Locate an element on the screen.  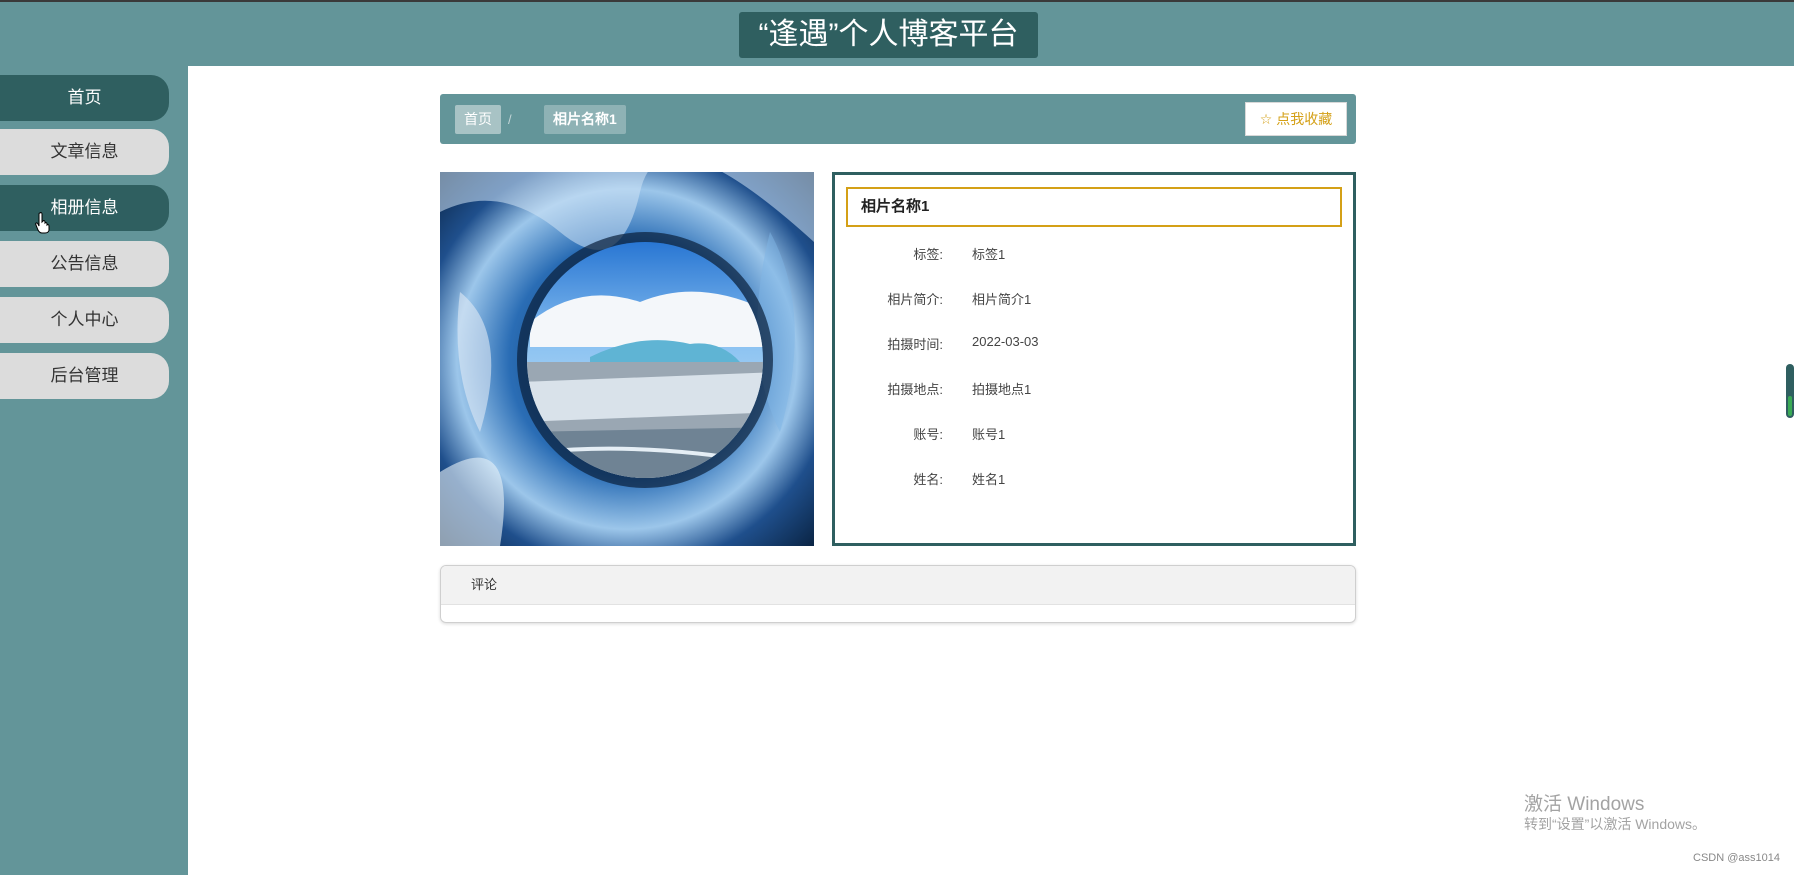
detail-value: 账号1 is located at coordinates (989, 434).